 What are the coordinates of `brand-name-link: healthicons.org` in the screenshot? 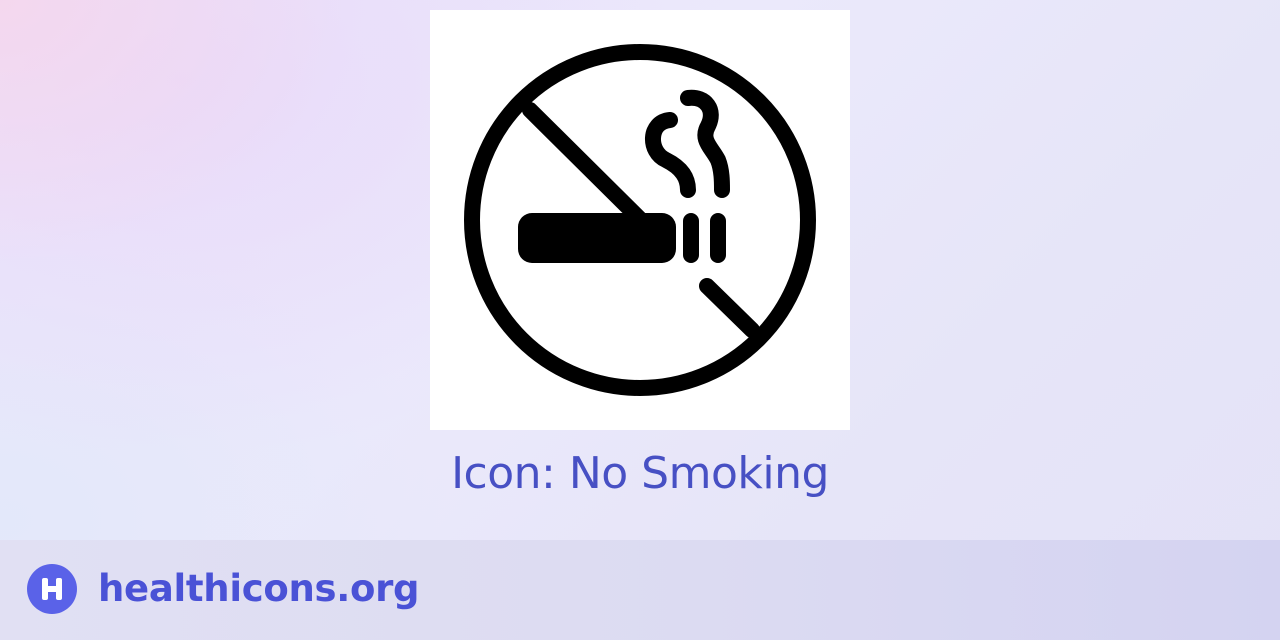 It's located at (259, 589).